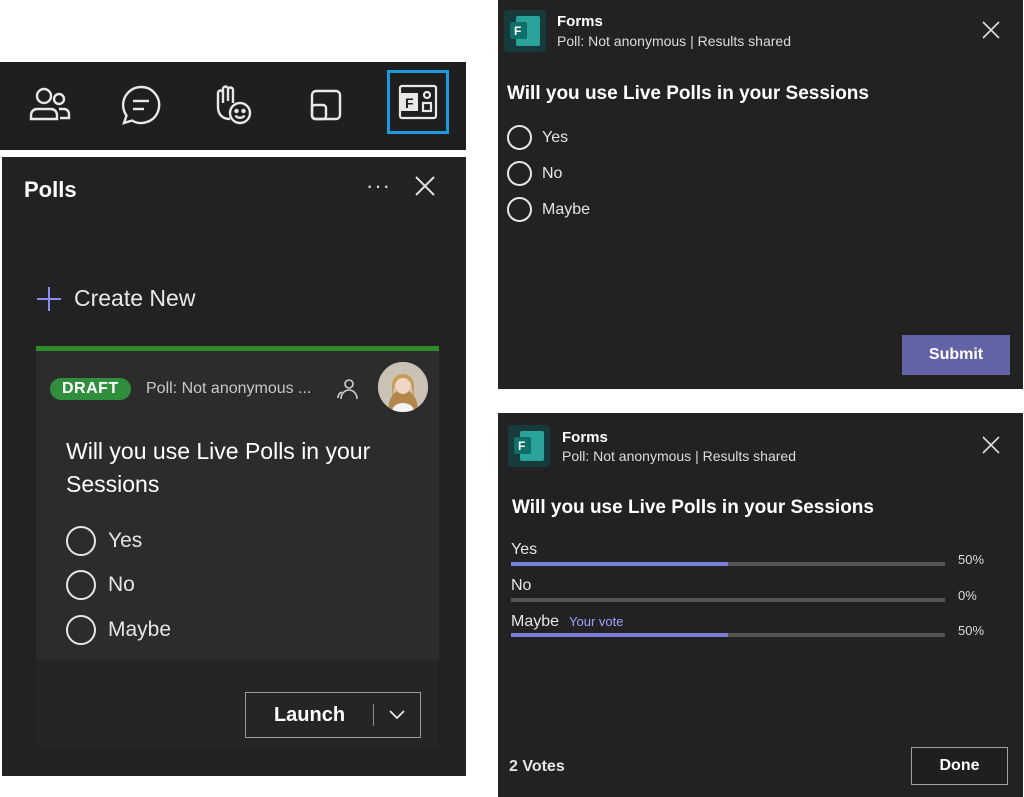 The height and width of the screenshot is (797, 1024). I want to click on forms-app-icon: F, so click(418, 102).